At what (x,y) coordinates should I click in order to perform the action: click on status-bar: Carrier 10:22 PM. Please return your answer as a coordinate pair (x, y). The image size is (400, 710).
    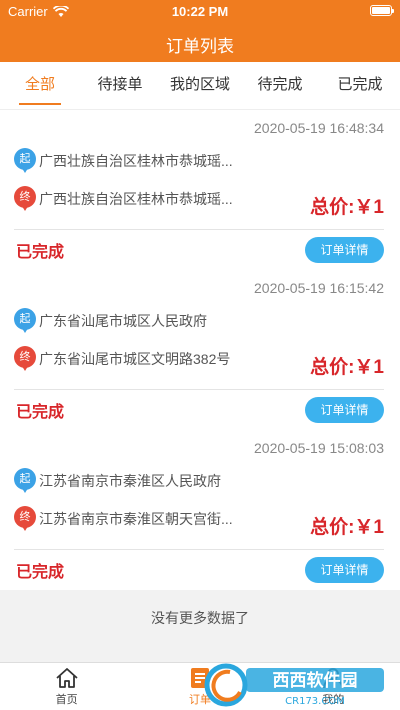
    Looking at the image, I should click on (200, 11).